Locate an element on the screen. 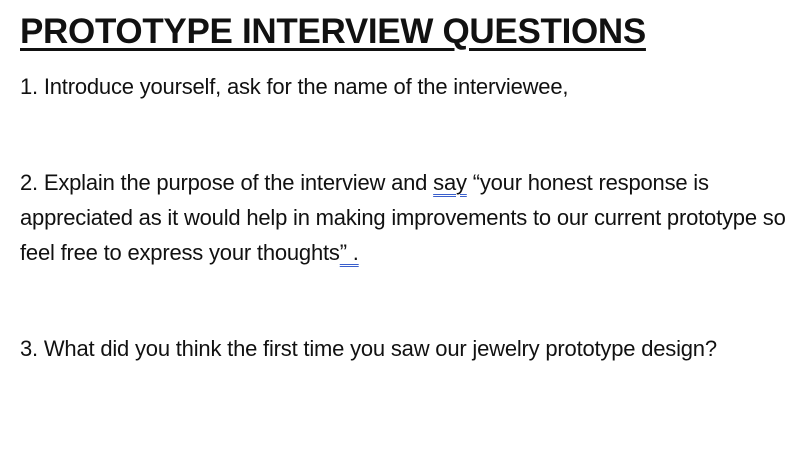  grammar-flagged-punctuation: ” . is located at coordinates (349, 252).